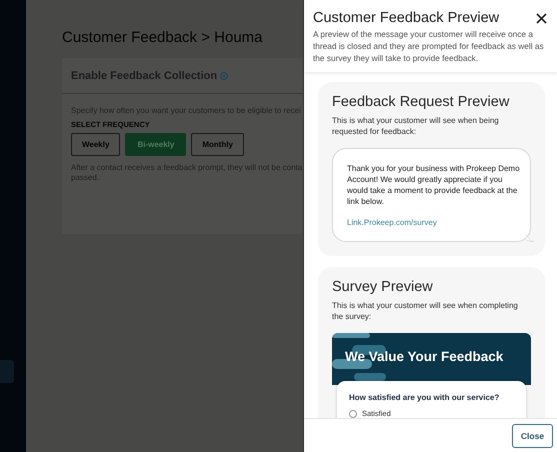  I want to click on close-icon, so click(541, 18).